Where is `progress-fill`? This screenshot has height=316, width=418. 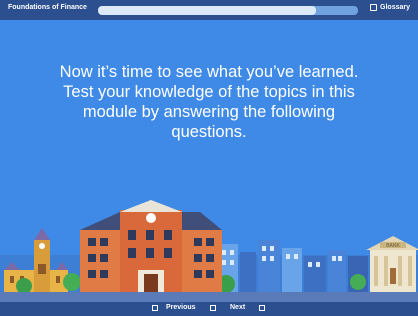
progress-fill is located at coordinates (207, 10).